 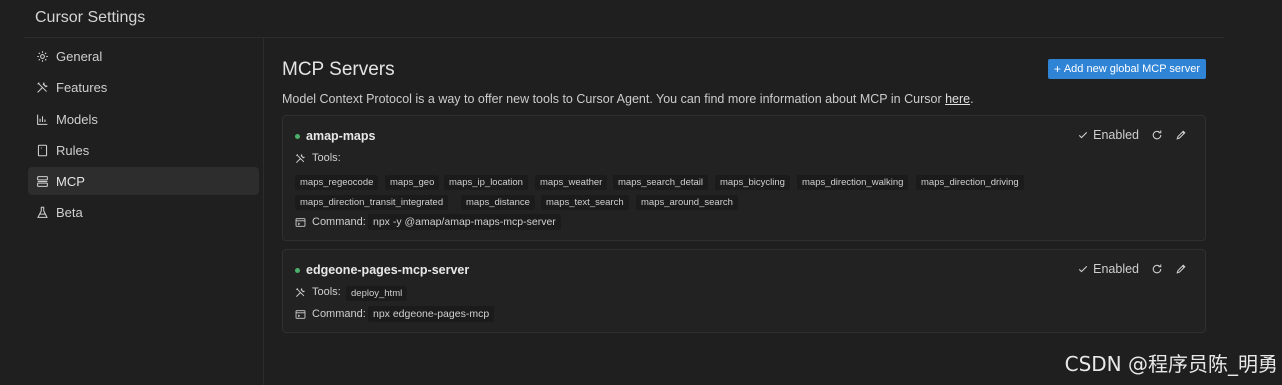 I want to click on tool-chip: maps_text_search, so click(x=585, y=202).